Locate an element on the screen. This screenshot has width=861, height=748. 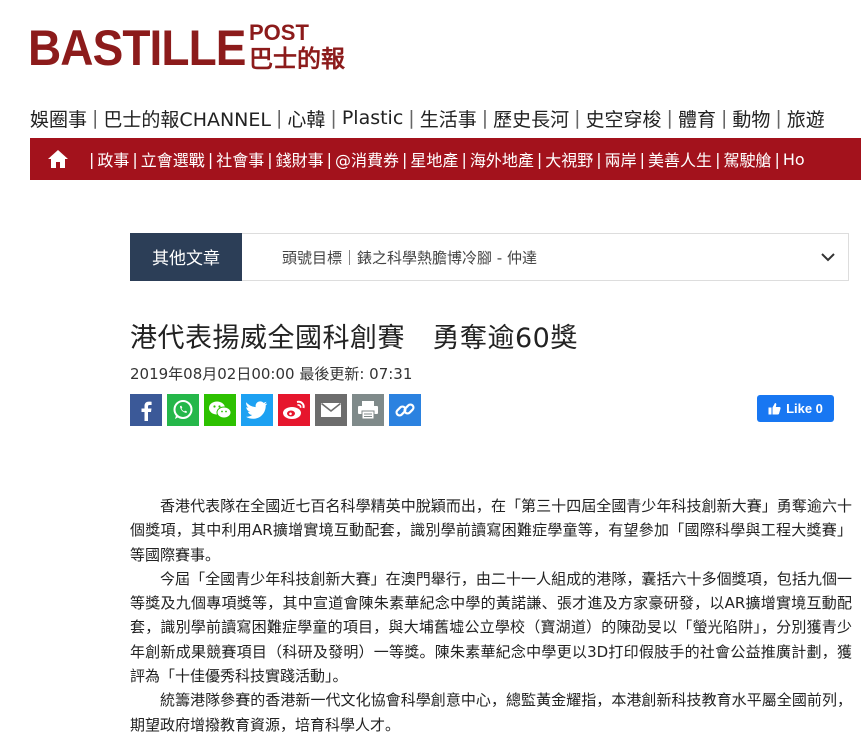
article-title: 港代表揚威全國科創賽 勇奪逾60獎 is located at coordinates (354, 338).